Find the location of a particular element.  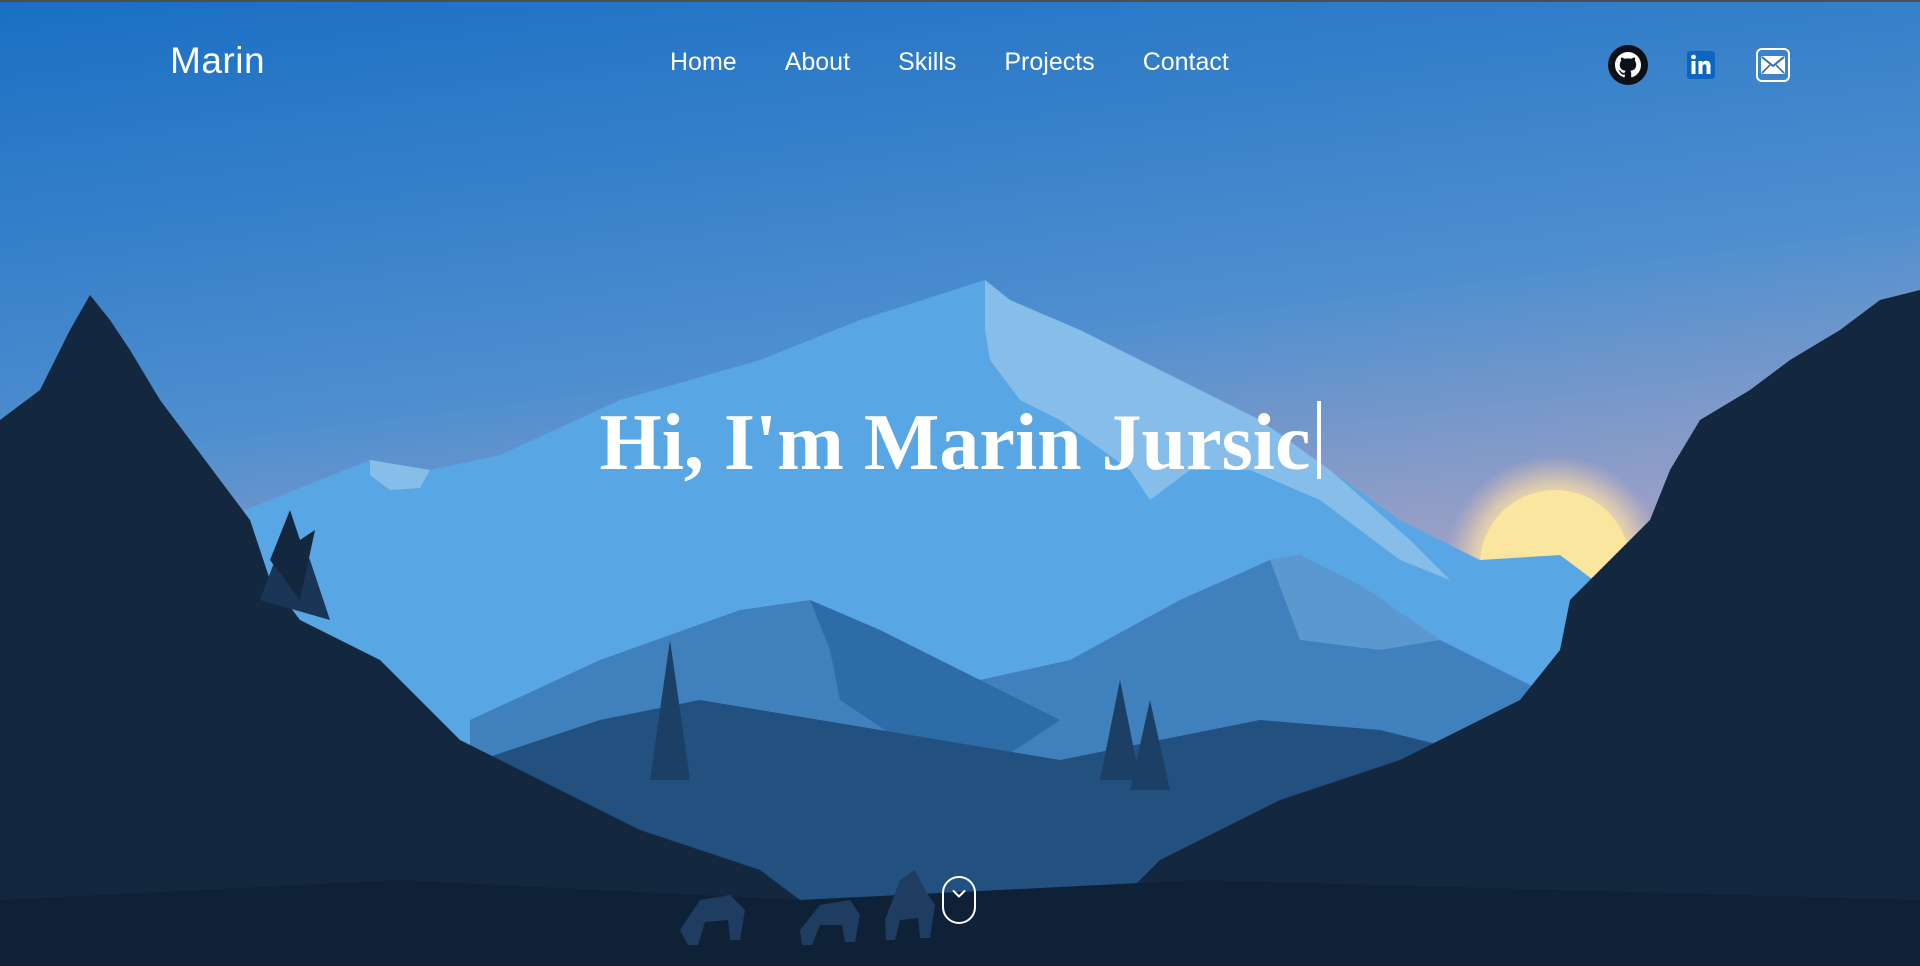

nav-menu: Home About Skills Projects Contact is located at coordinates (949, 62).